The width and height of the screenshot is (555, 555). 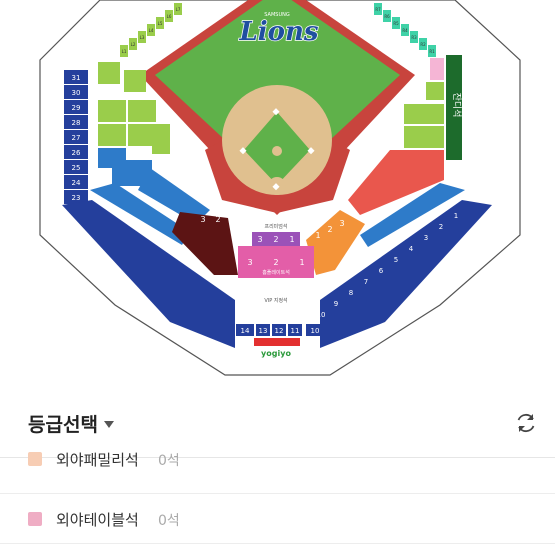 What do you see at coordinates (76, 153) in the screenshot?
I see `seat-section-label: 26` at bounding box center [76, 153].